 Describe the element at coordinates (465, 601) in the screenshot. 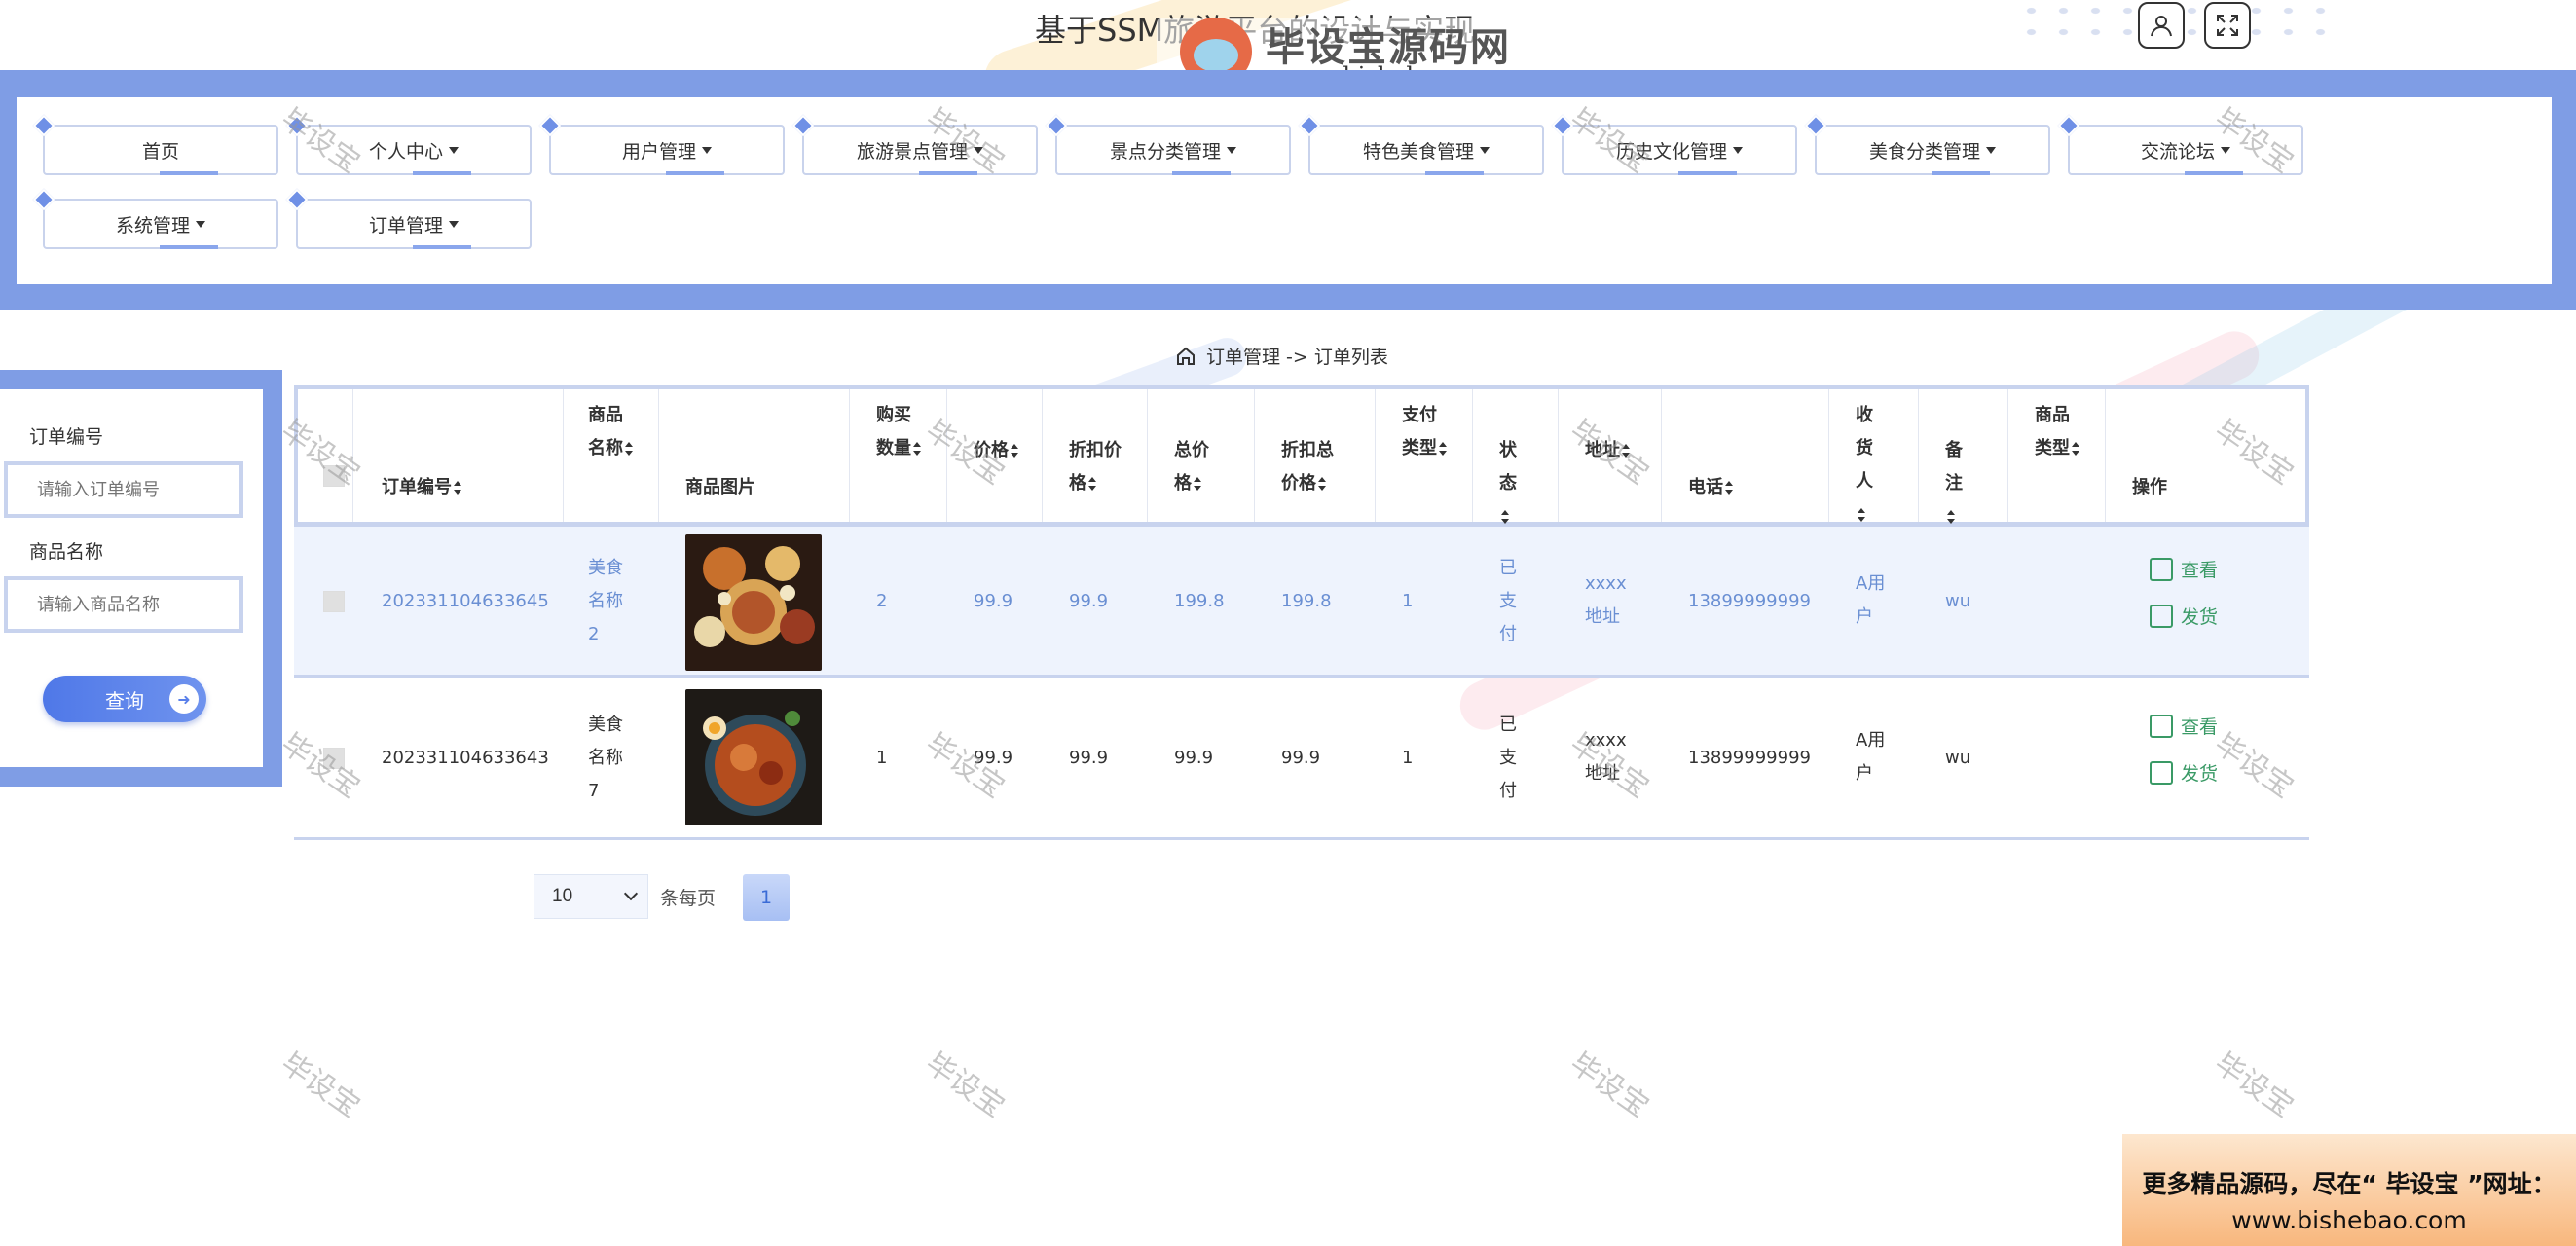

I see `cell-order-no: 202331104633645` at that location.